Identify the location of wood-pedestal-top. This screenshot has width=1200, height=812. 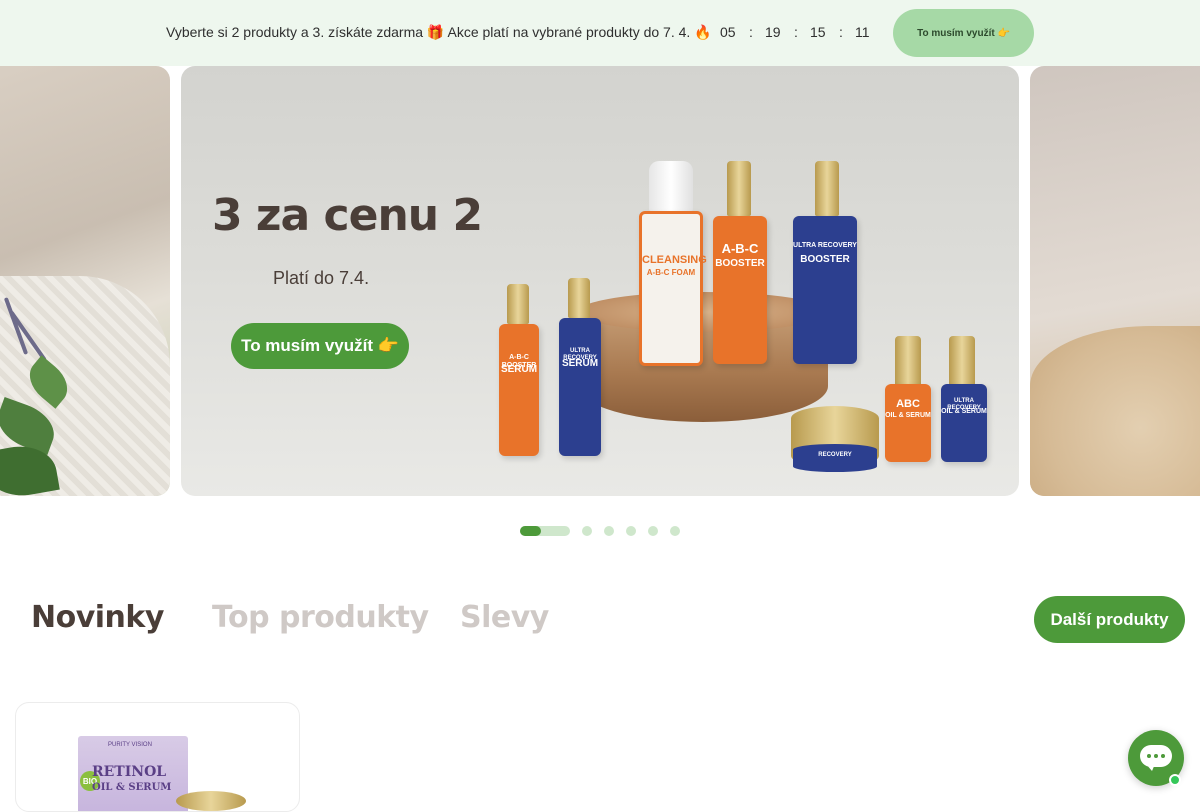
(703, 312).